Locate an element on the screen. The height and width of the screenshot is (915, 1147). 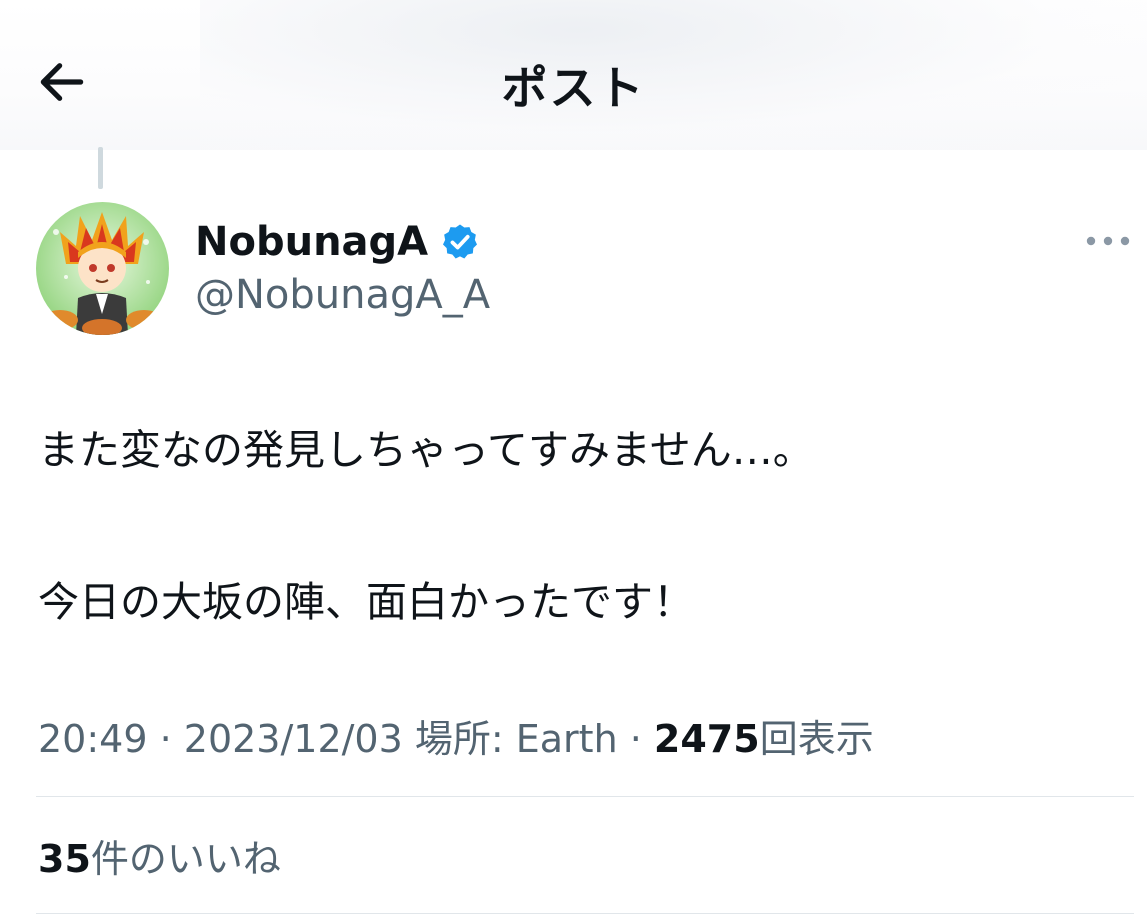
post-time: 20:49 is located at coordinates (93, 739).